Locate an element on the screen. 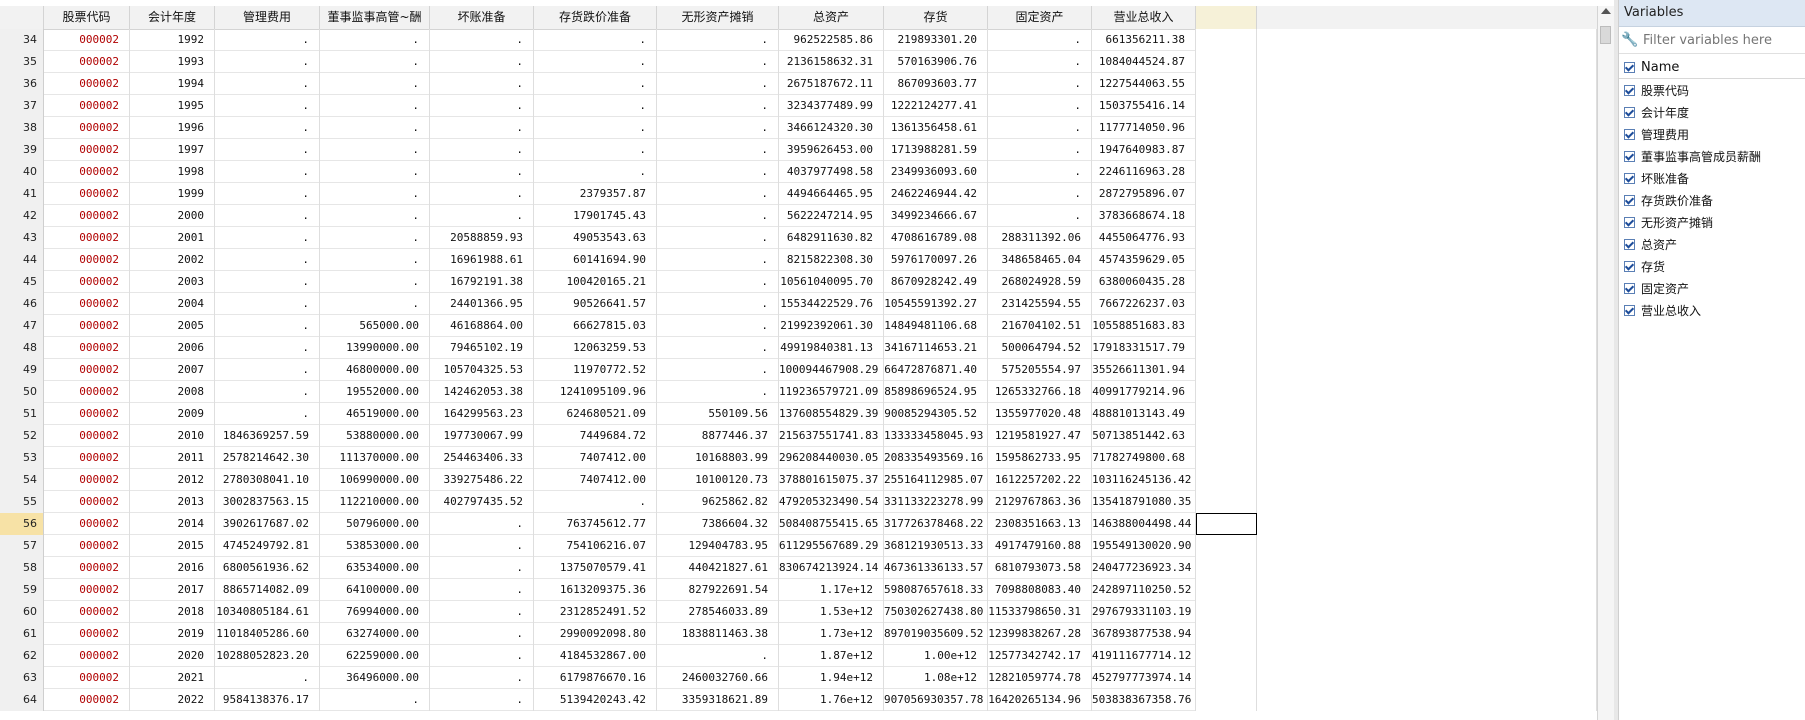 The height and width of the screenshot is (720, 1805). row-number: 40 is located at coordinates (22, 172).